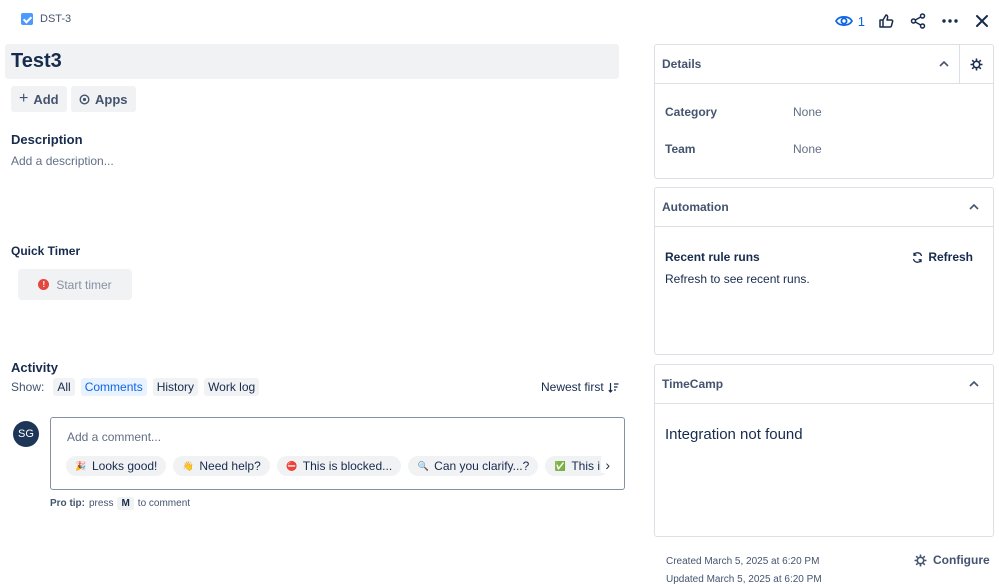 This screenshot has height=584, width=999. Describe the element at coordinates (843, 21) in the screenshot. I see `eye-icon` at that location.